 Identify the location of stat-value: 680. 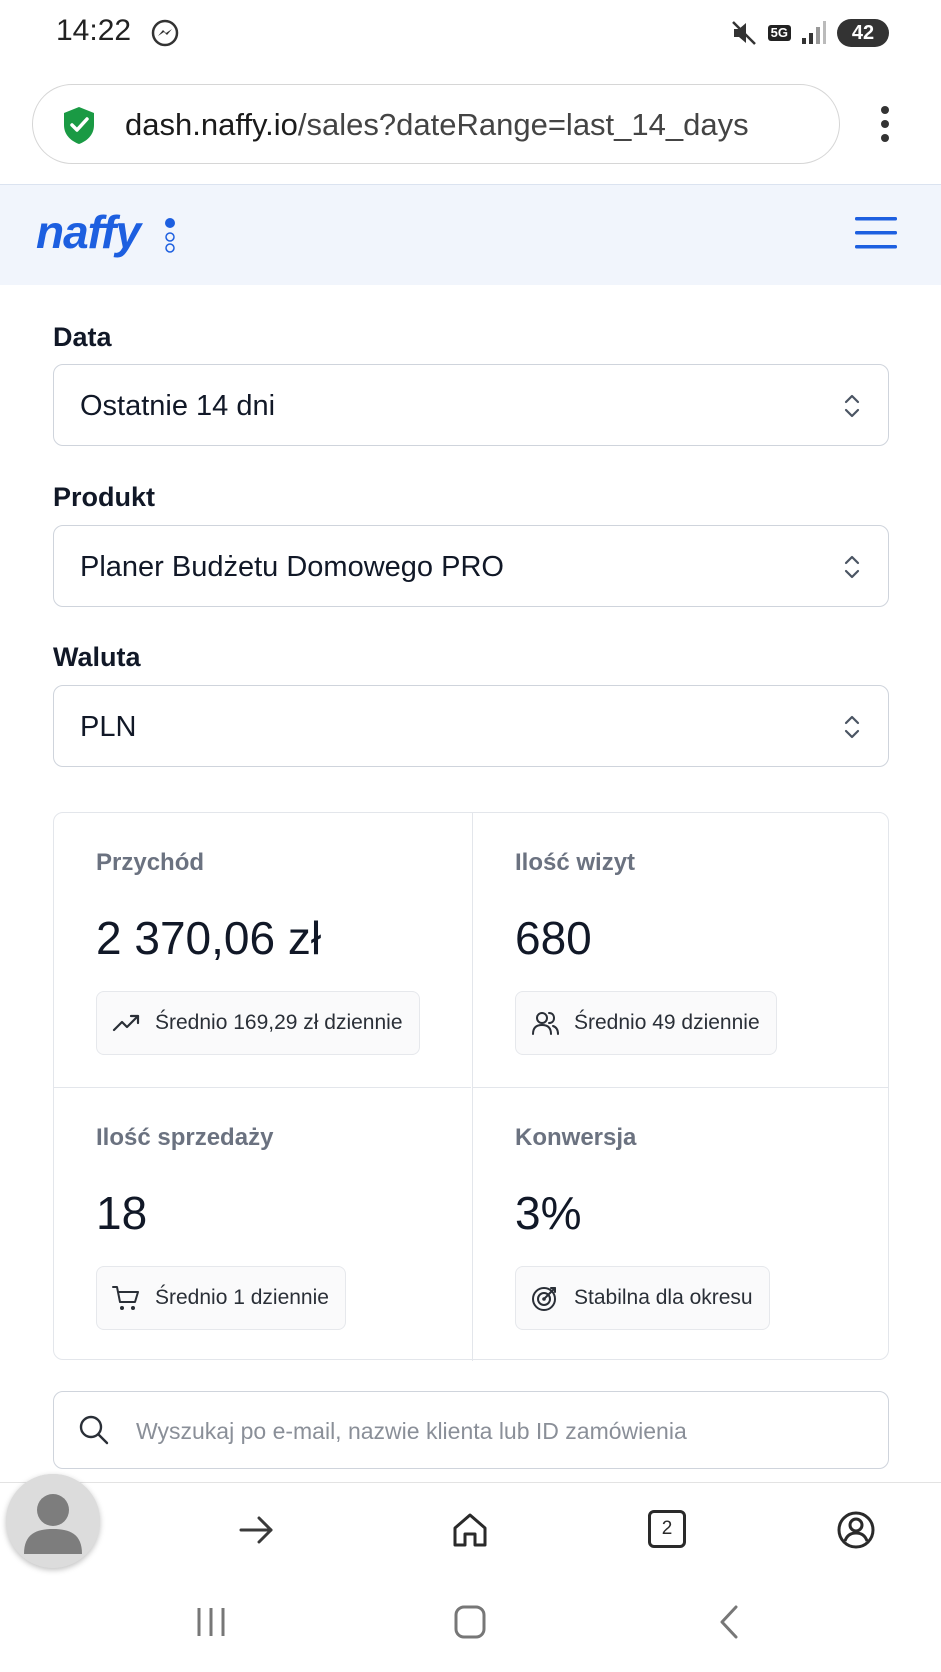
(553, 938).